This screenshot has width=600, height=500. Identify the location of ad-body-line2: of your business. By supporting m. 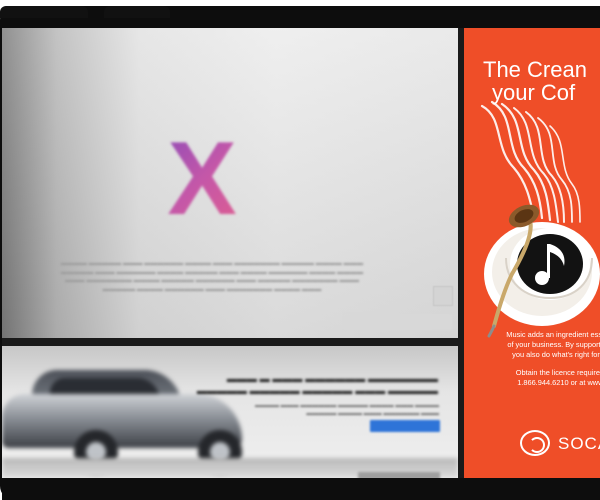
(553, 344).